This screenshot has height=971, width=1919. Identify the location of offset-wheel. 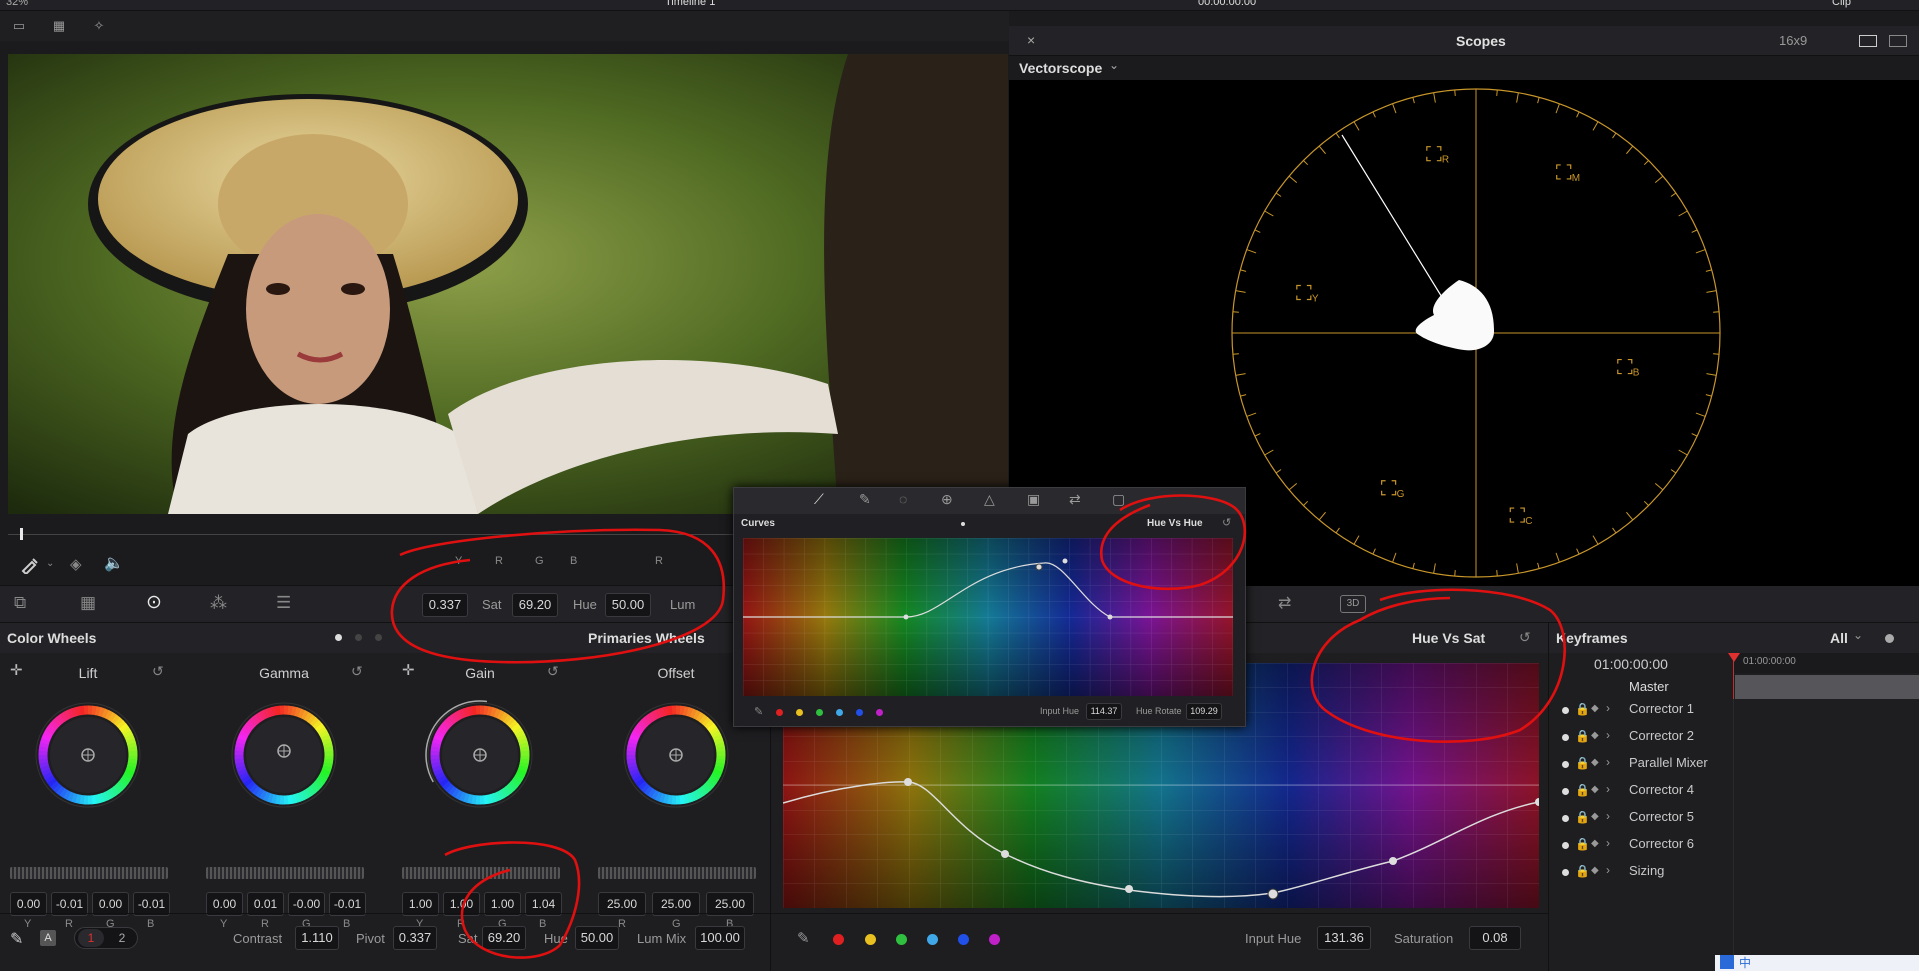
(676, 755).